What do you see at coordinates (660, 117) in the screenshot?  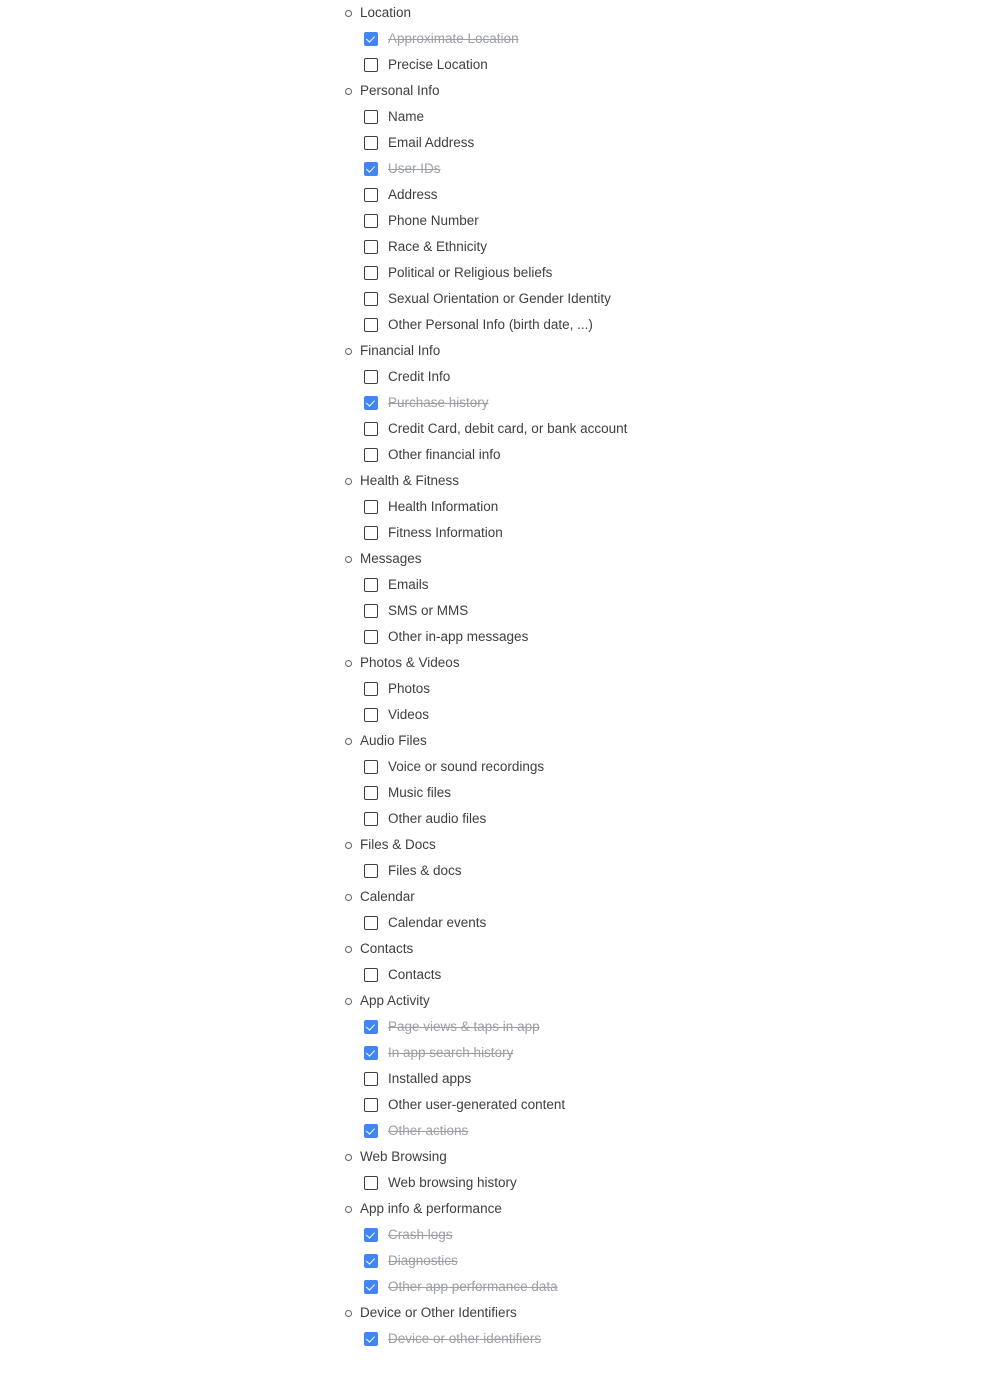 I see `checkbox-row: Name` at bounding box center [660, 117].